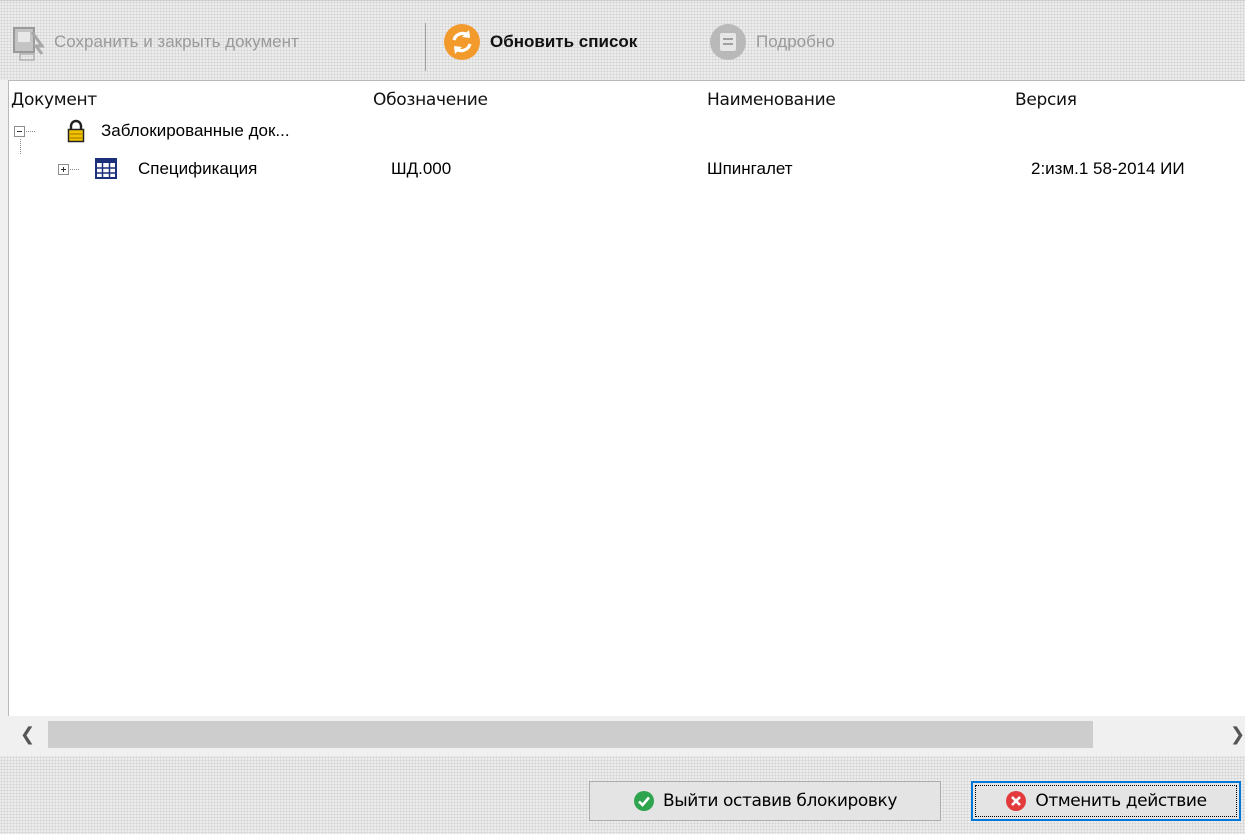 This screenshot has height=834, width=1245. I want to click on refresh-list-button: Обновить список, so click(539, 42).